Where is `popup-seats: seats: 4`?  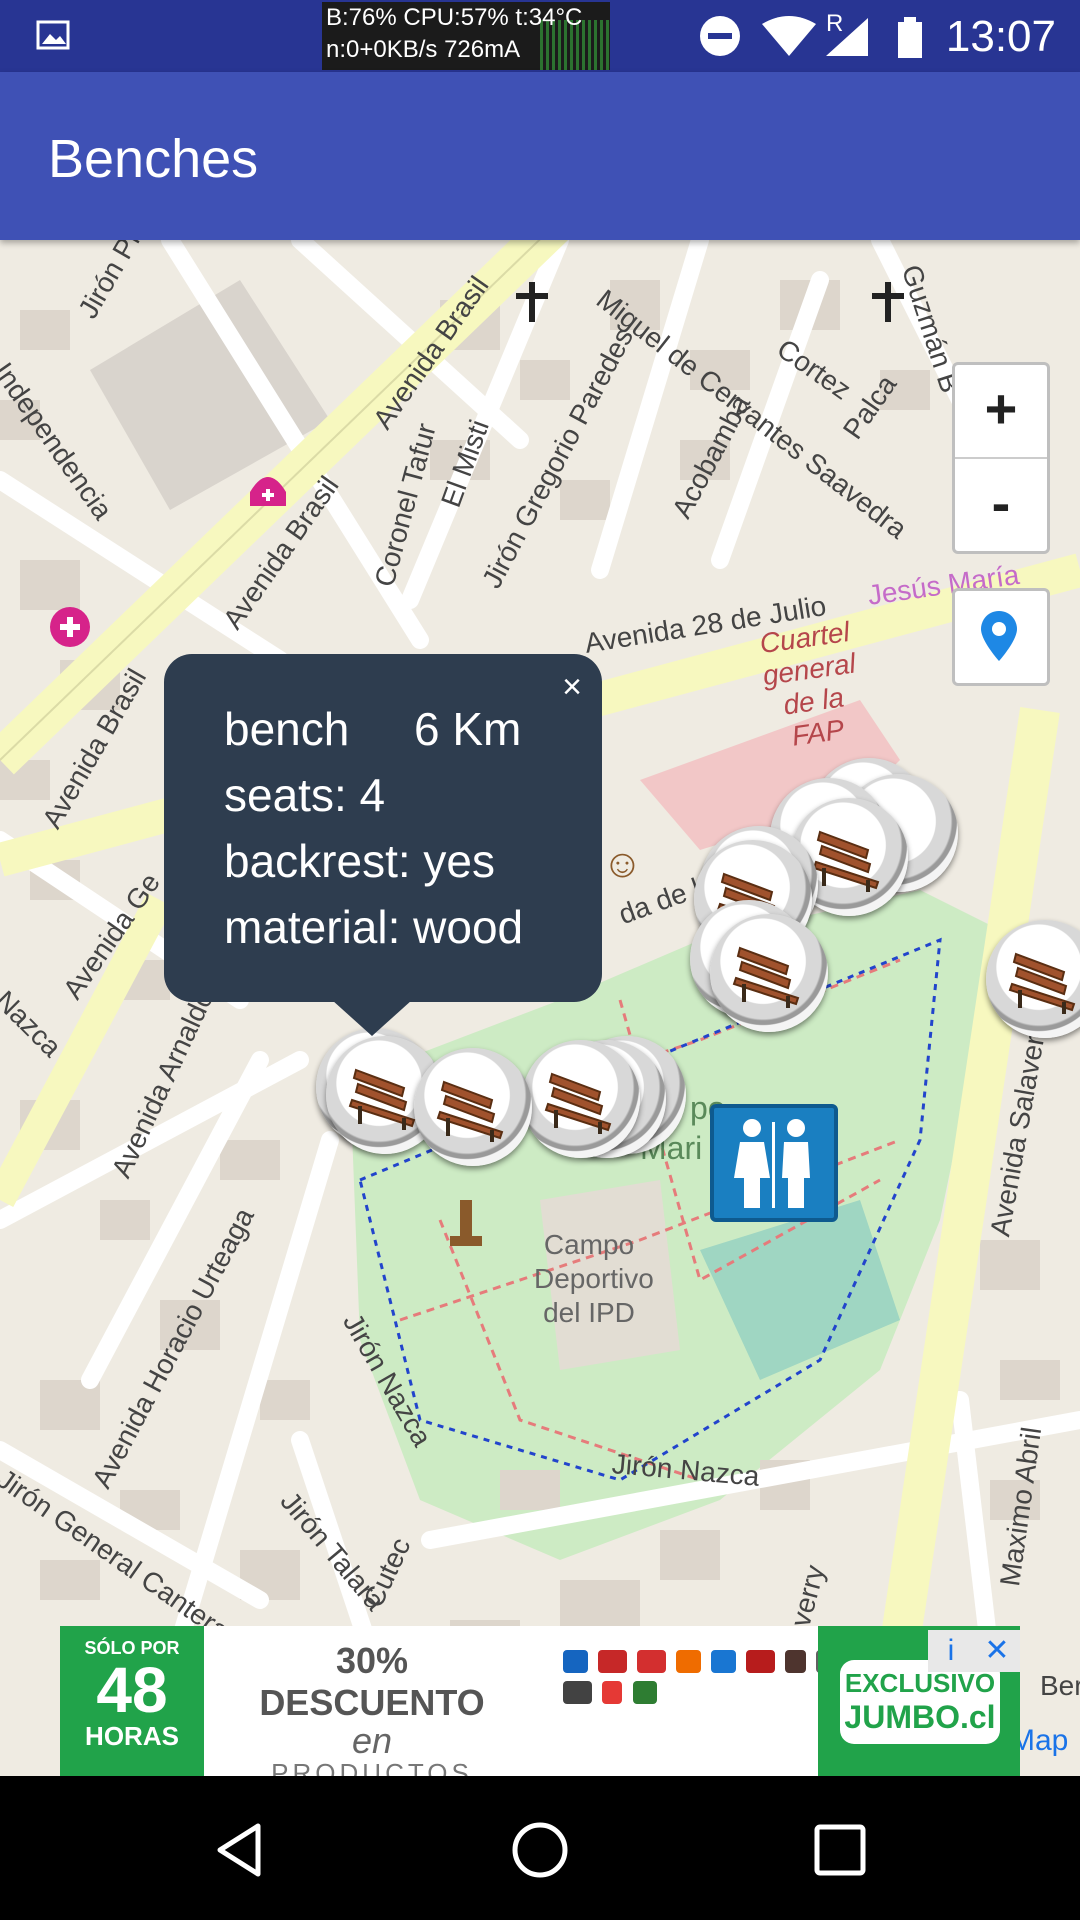
popup-seats: seats: 4 is located at coordinates (305, 795).